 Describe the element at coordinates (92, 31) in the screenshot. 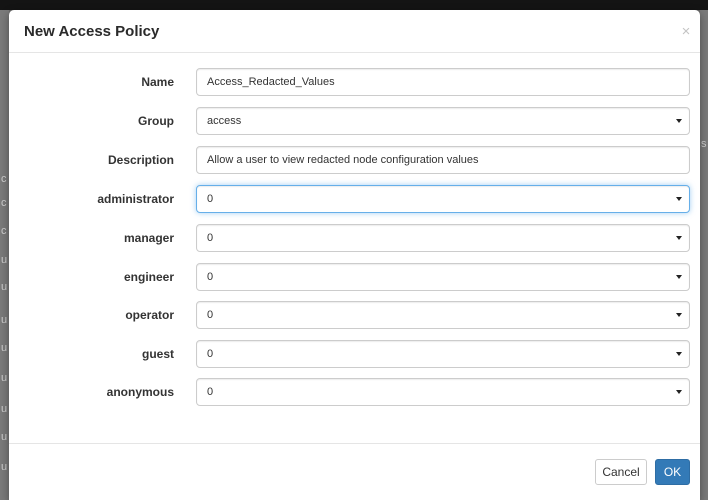

I see `modal-title: New Access Policy` at that location.